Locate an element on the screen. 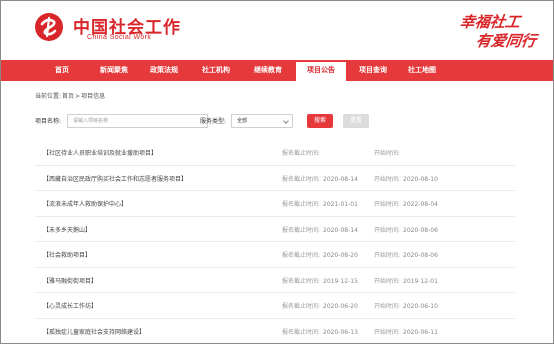 The width and height of the screenshot is (554, 344). logo-icon is located at coordinates (49, 27).